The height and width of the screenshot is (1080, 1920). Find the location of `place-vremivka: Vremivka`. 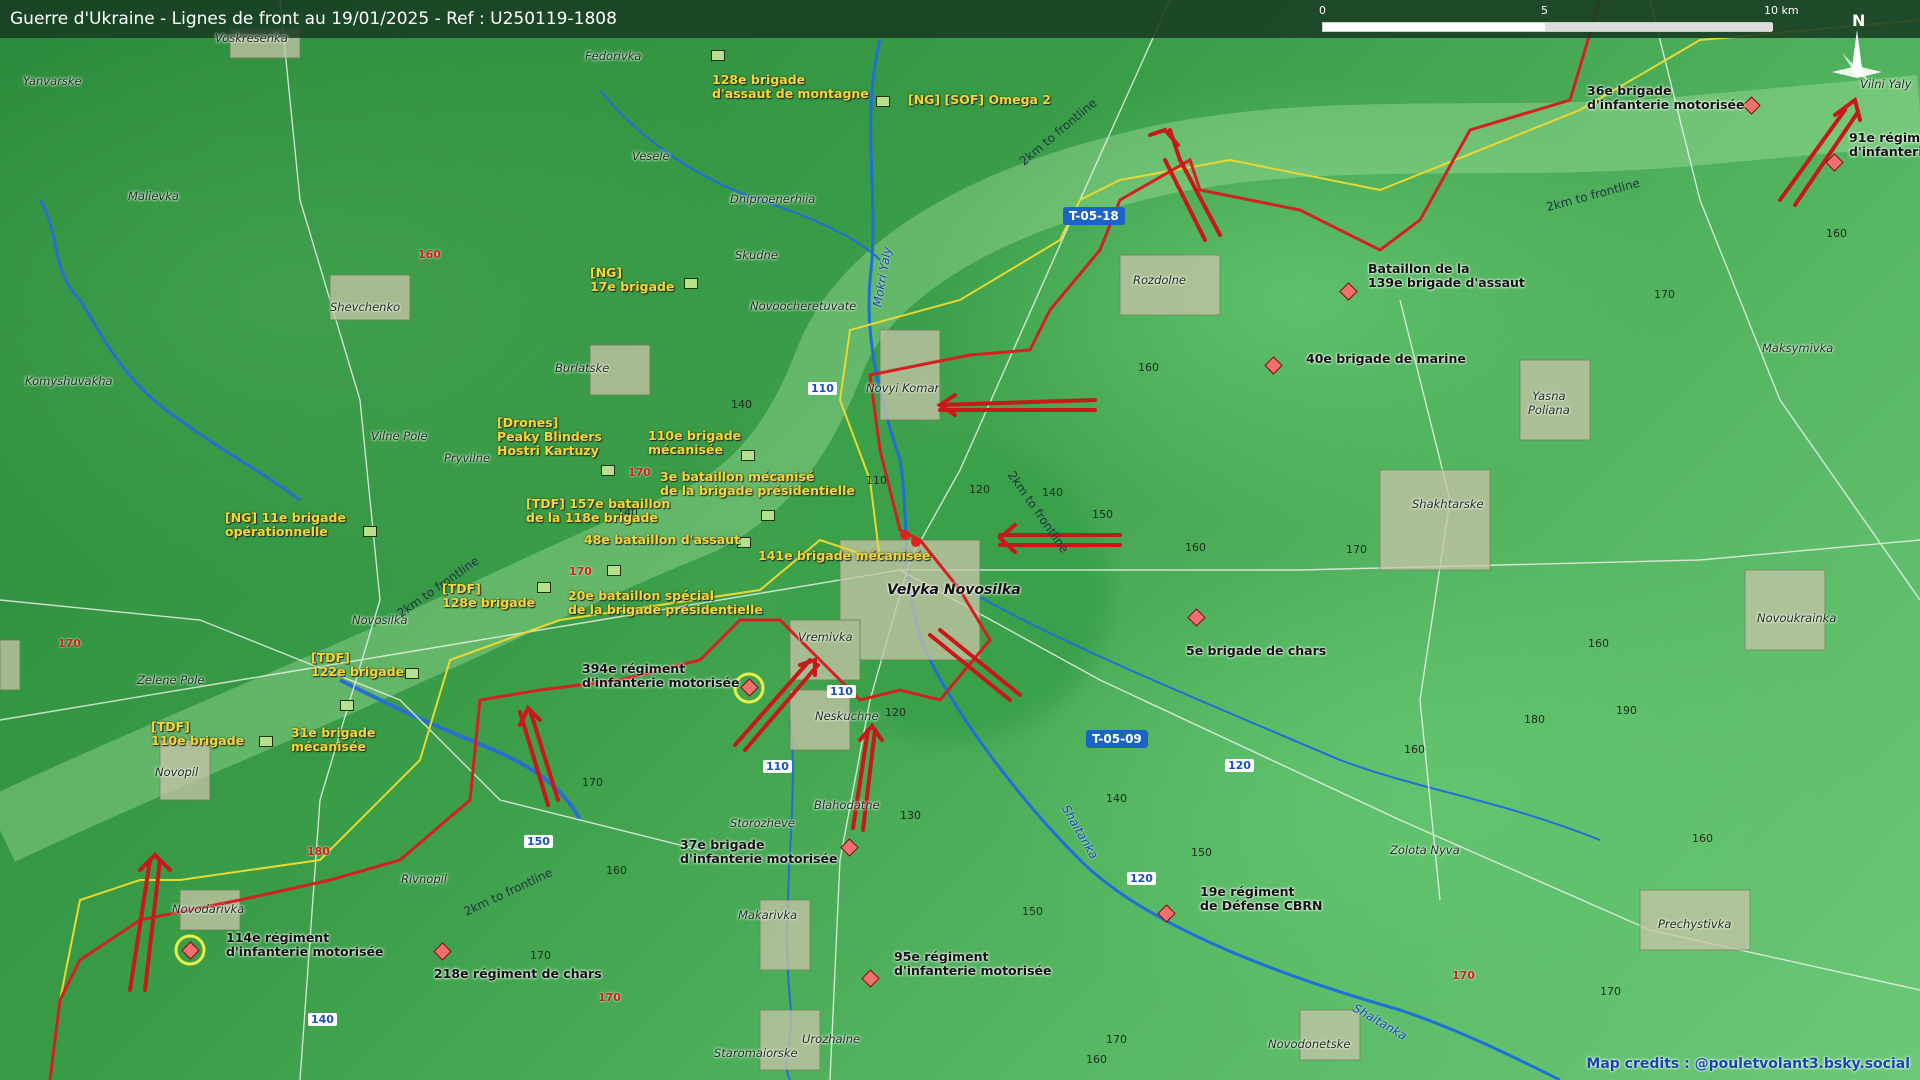

place-vremivka: Vremivka is located at coordinates (825, 637).